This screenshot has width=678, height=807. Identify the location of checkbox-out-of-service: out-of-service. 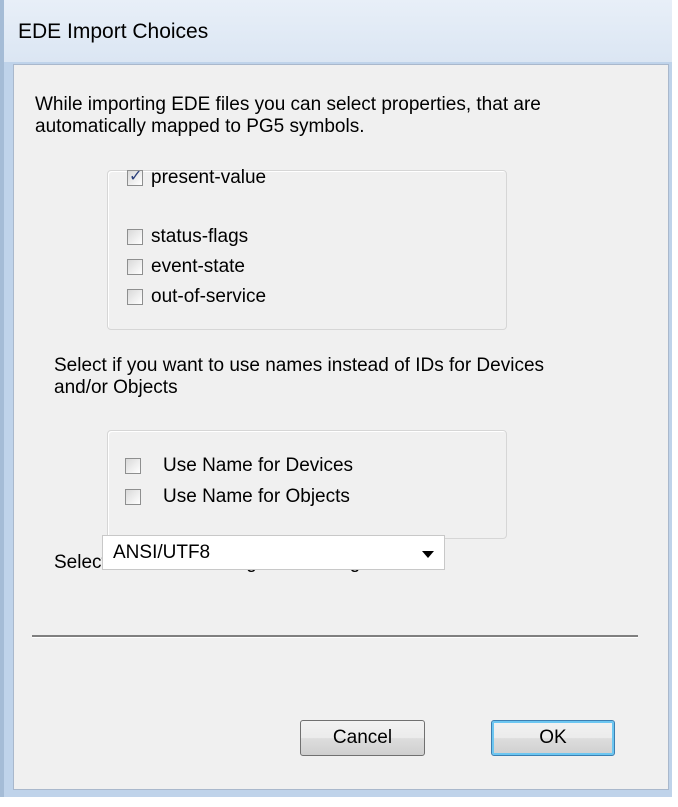
(196, 297).